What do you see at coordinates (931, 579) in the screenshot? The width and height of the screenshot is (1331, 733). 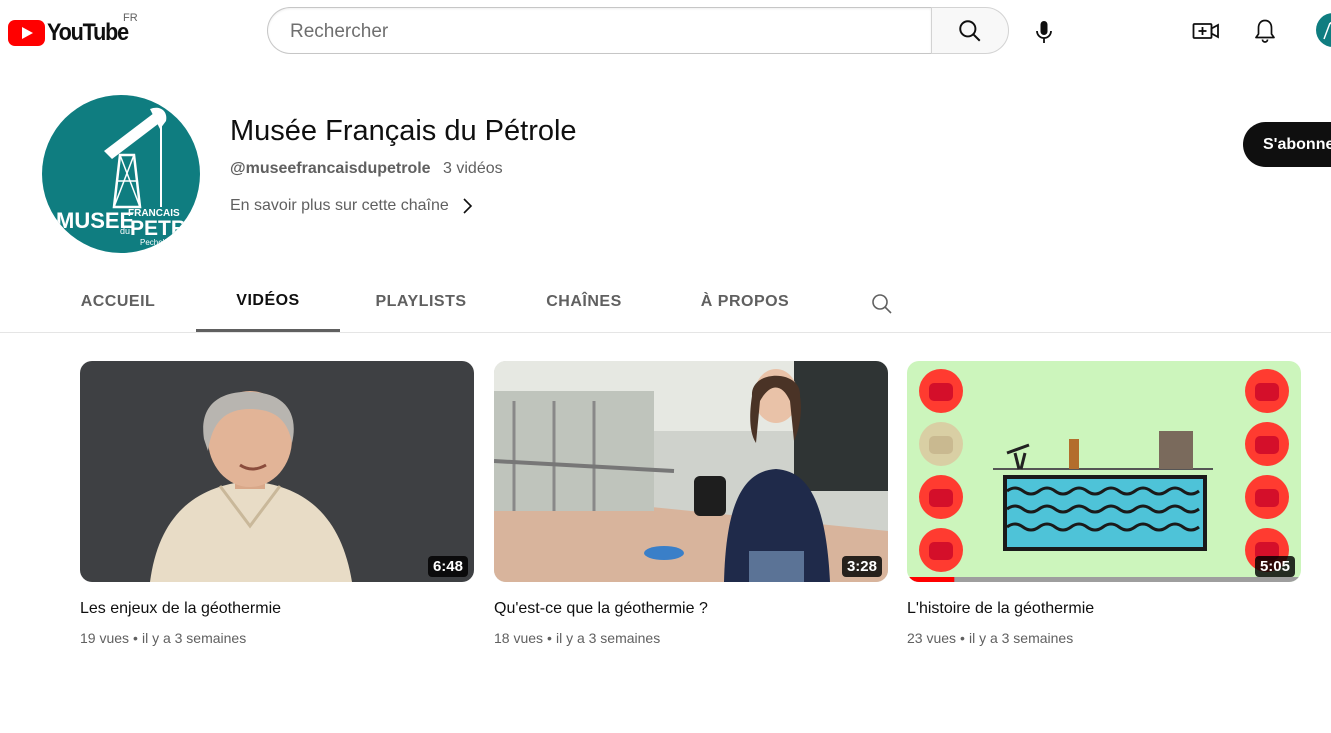 I see `watch-progress-bar` at bounding box center [931, 579].